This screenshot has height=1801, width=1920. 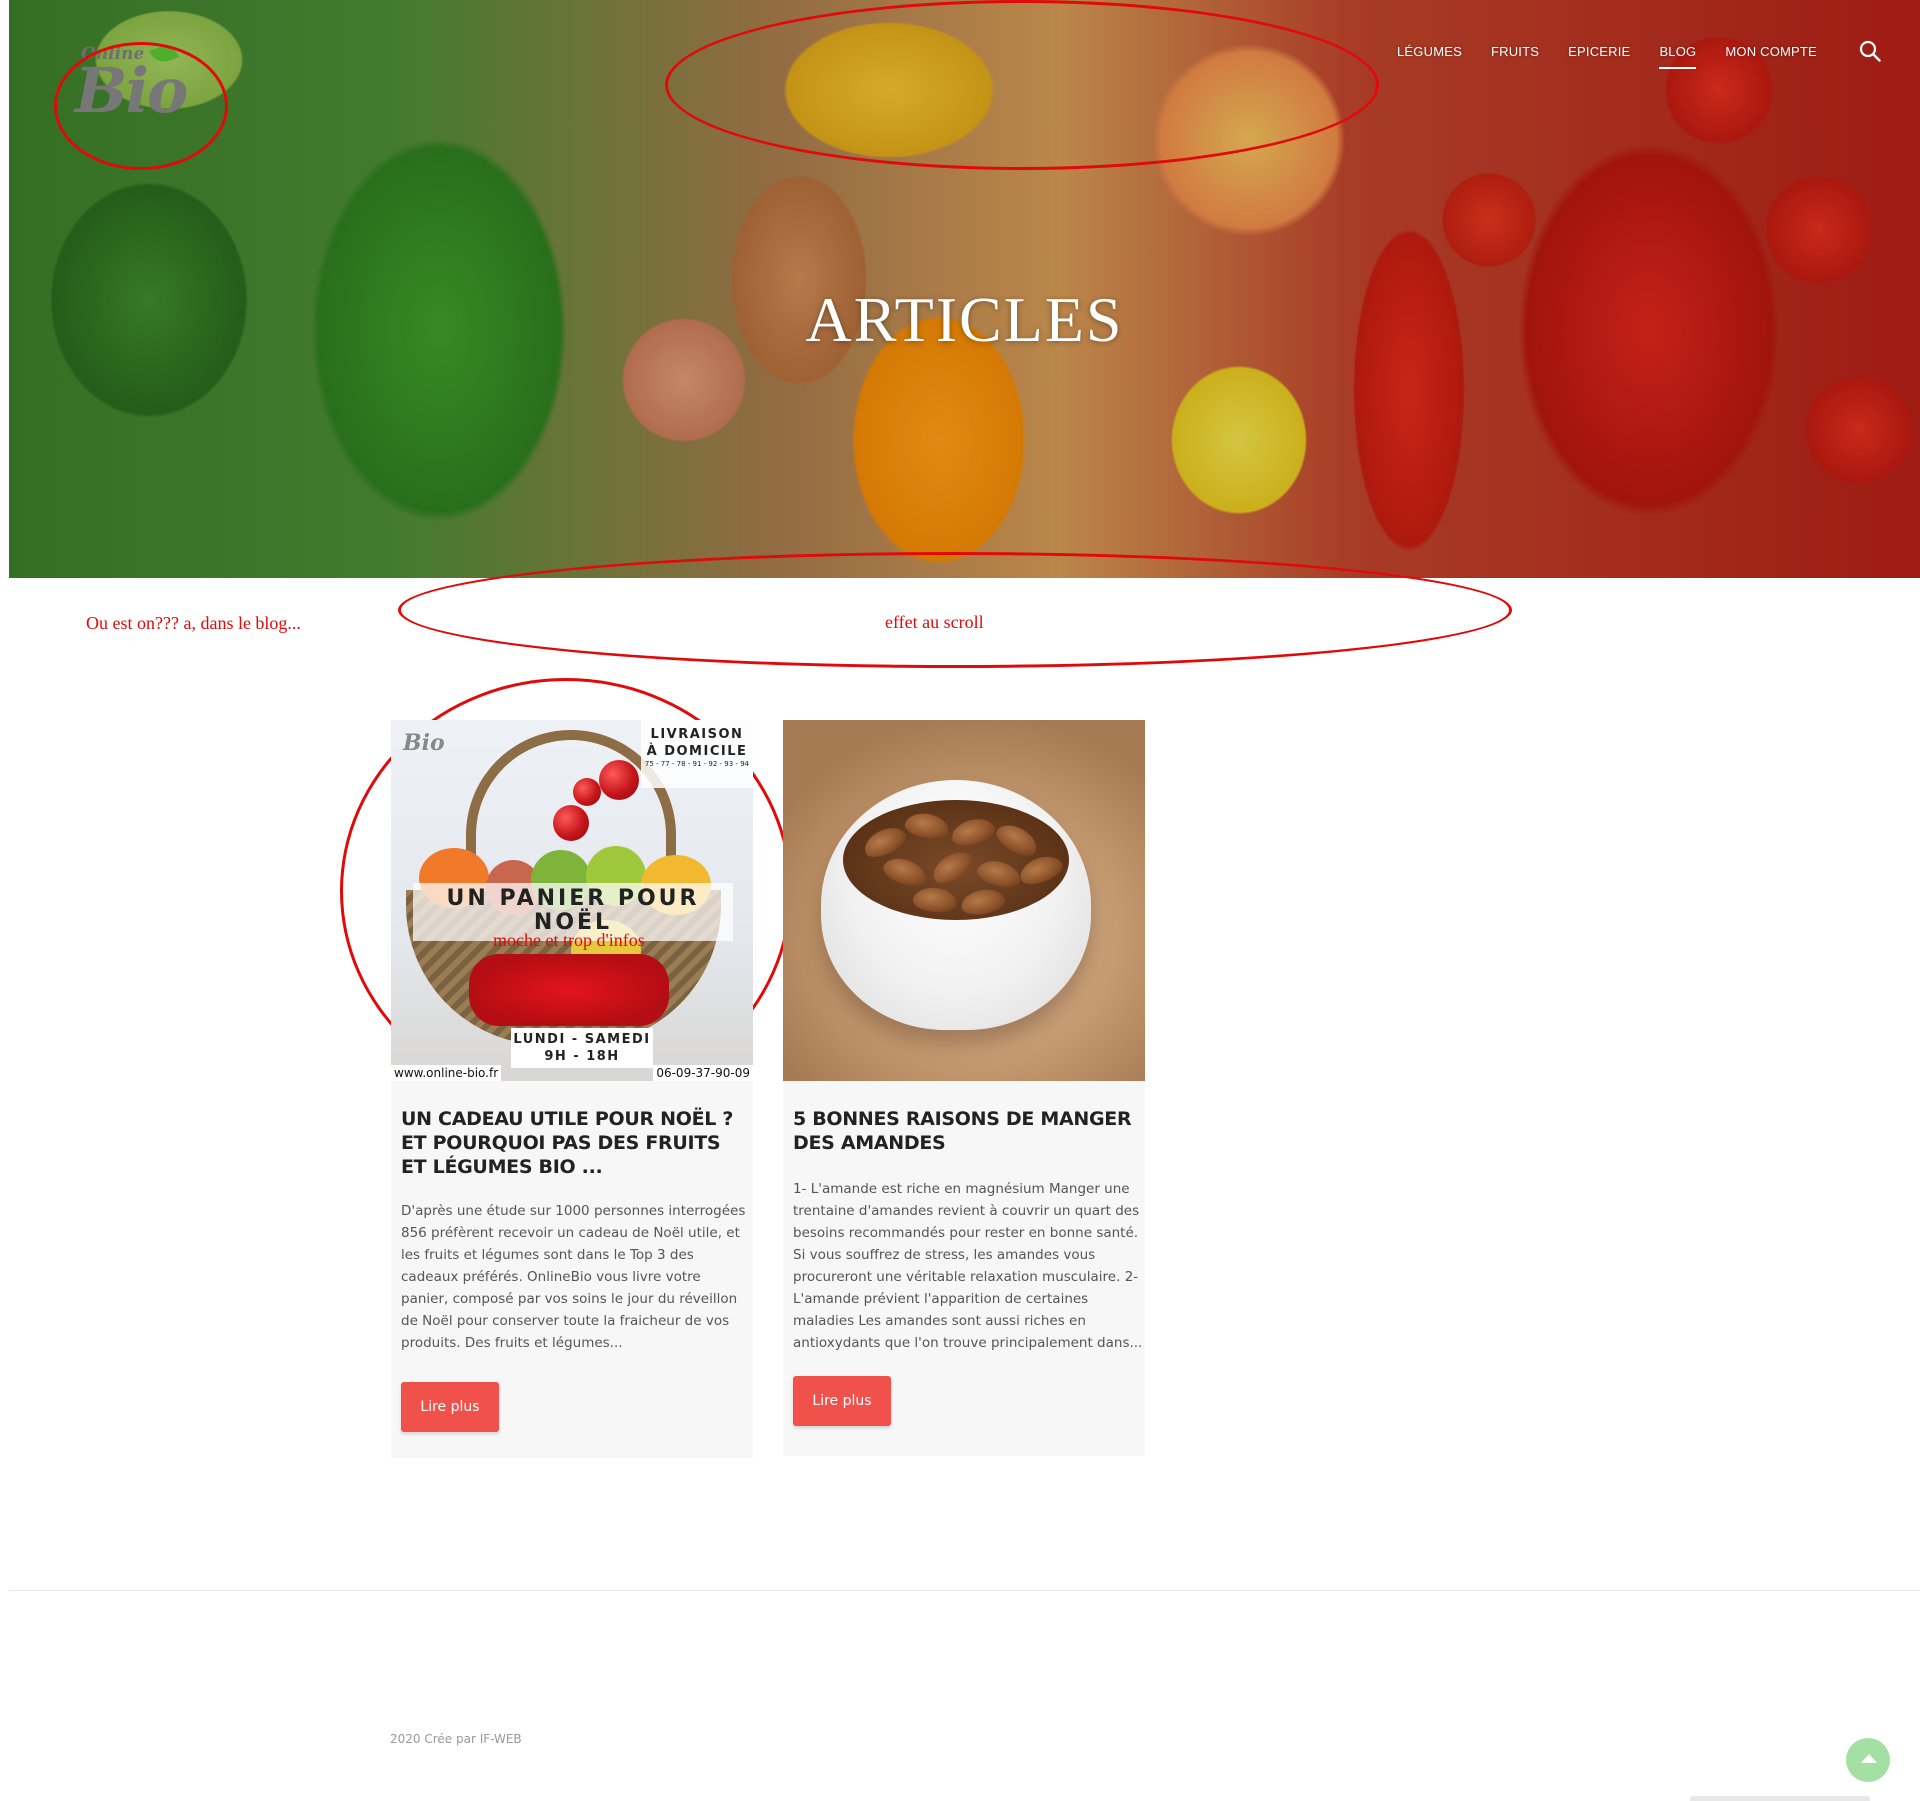 I want to click on badge-line-2: À DOMICILE, so click(x=697, y=751).